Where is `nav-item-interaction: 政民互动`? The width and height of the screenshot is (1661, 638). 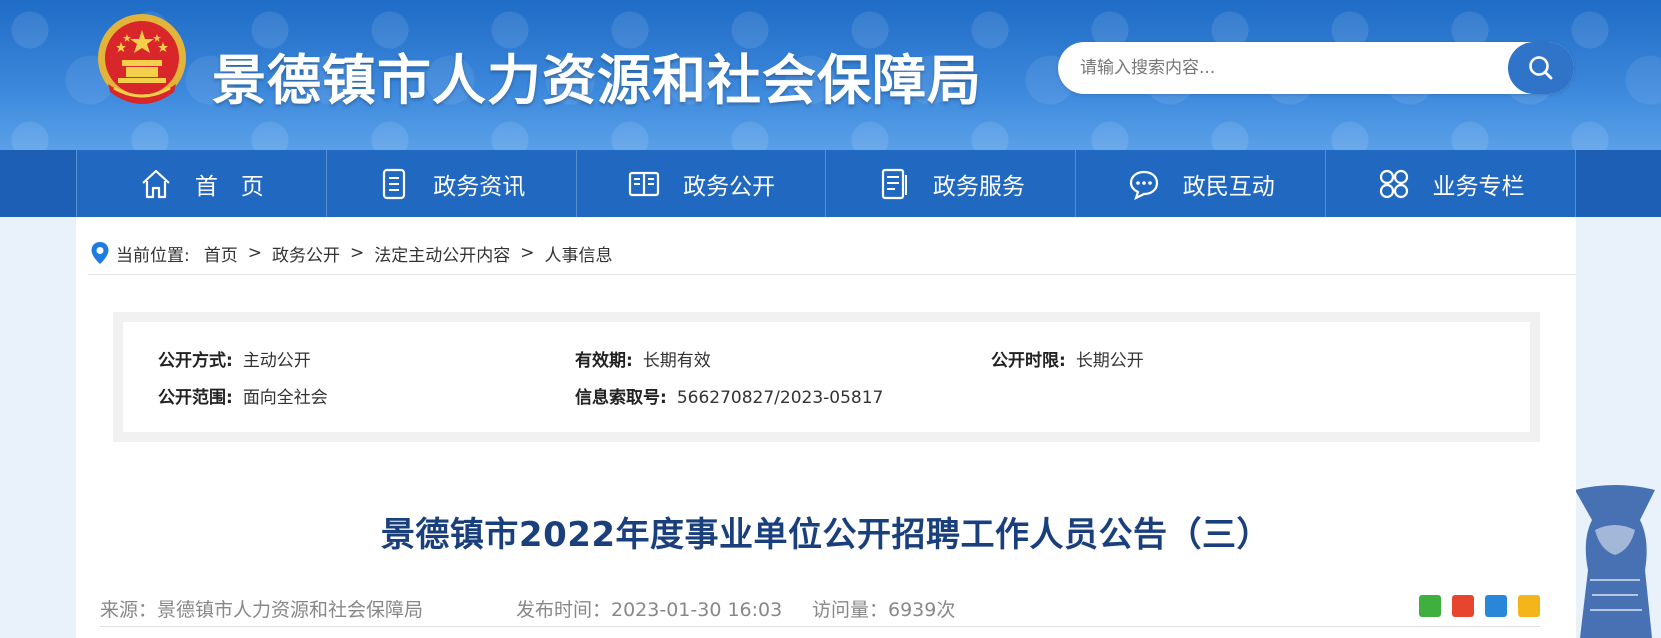 nav-item-interaction: 政民互动 is located at coordinates (1200, 183).